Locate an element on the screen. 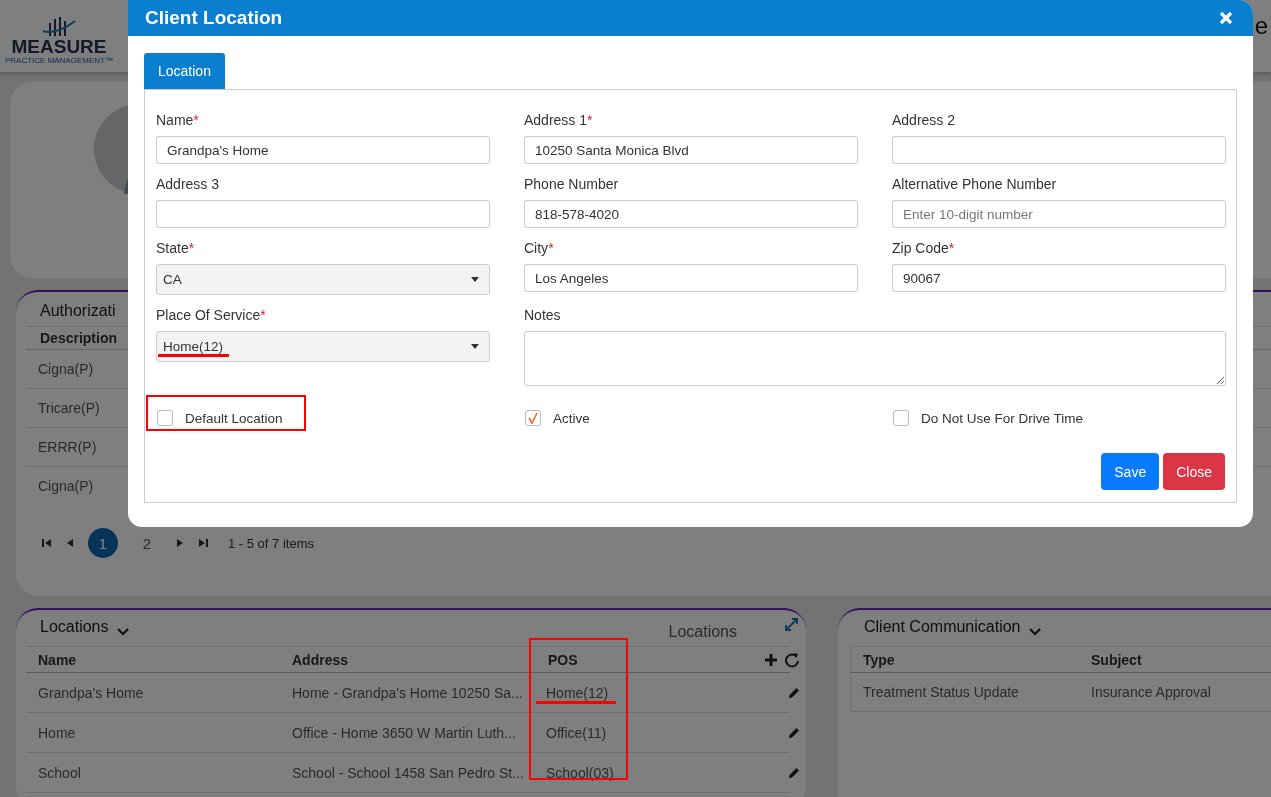  underline-mark is located at coordinates (193, 355).